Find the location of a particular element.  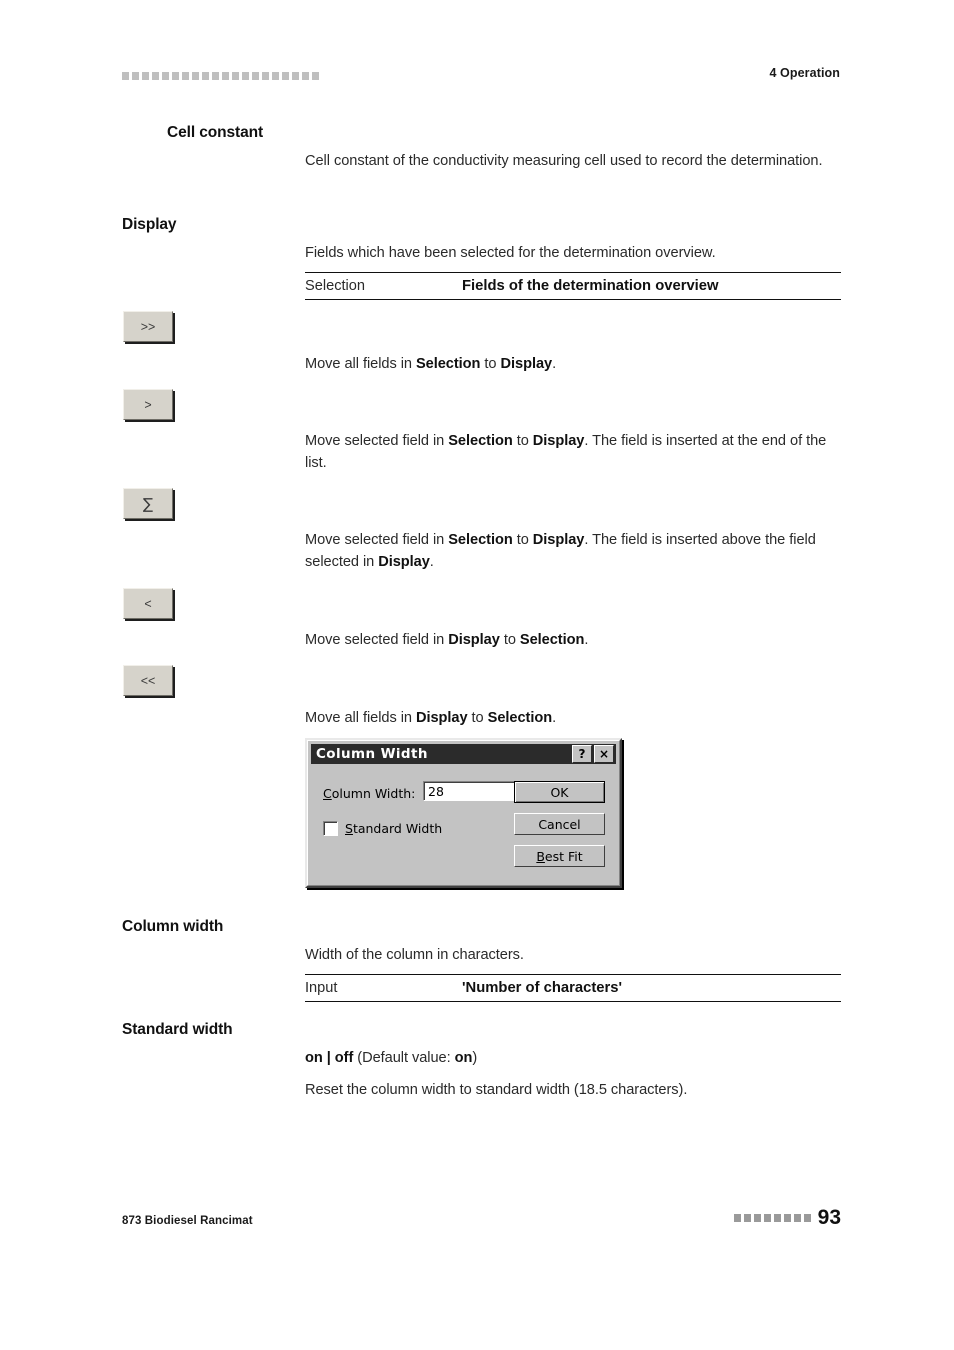

label-rest: tandard Width is located at coordinates (397, 828).